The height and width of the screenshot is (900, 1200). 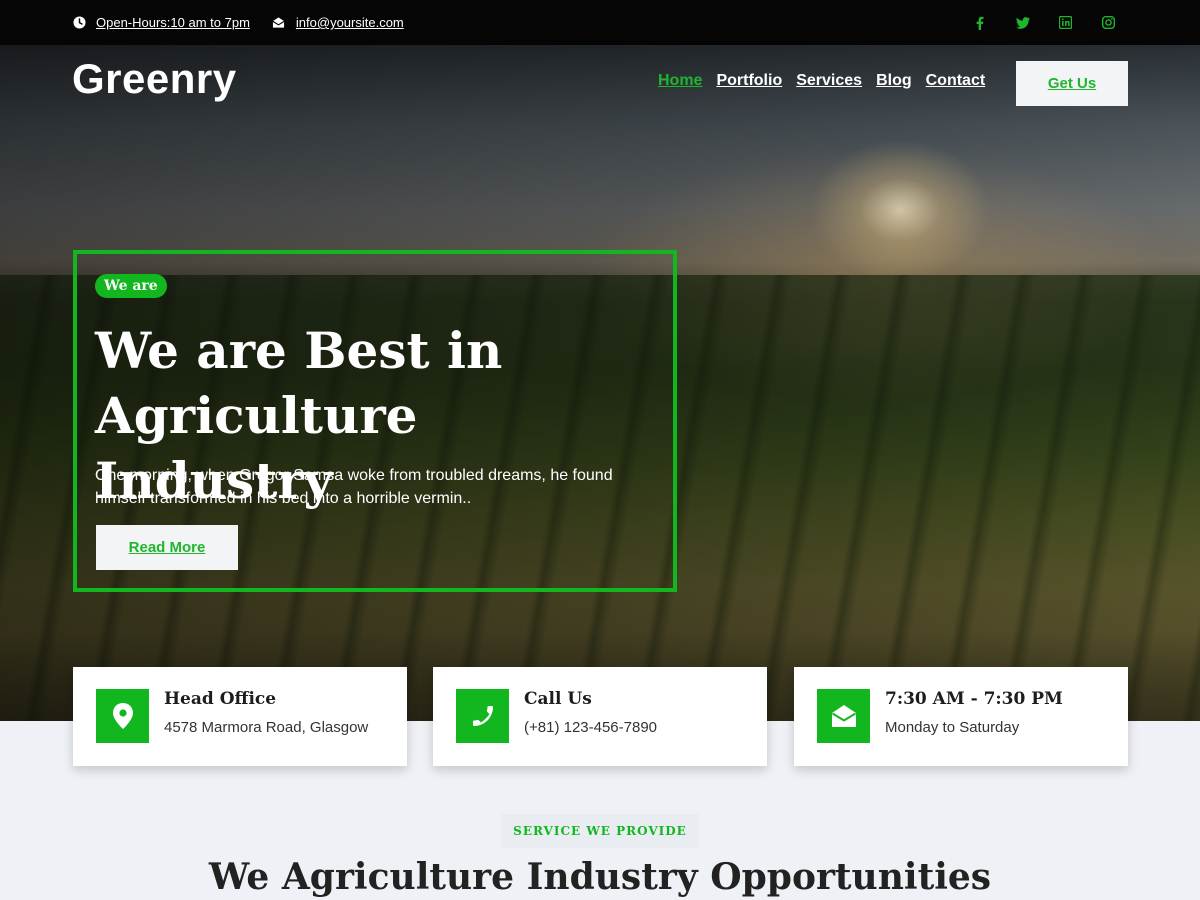 I want to click on clock-icon, so click(x=79, y=23).